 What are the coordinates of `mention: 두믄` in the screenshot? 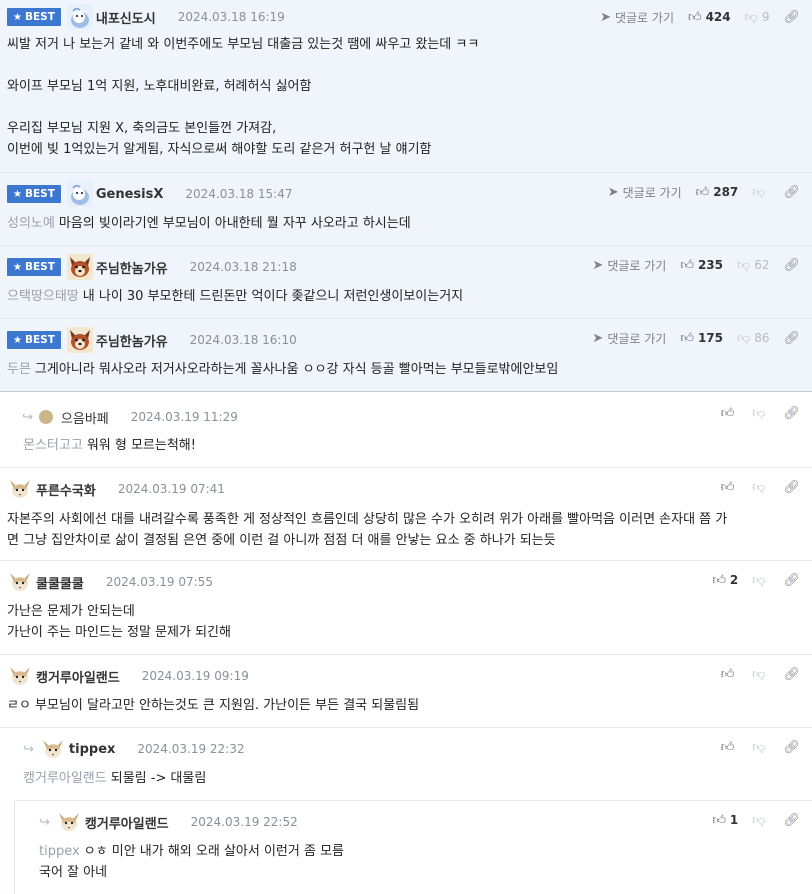 It's located at (19, 369).